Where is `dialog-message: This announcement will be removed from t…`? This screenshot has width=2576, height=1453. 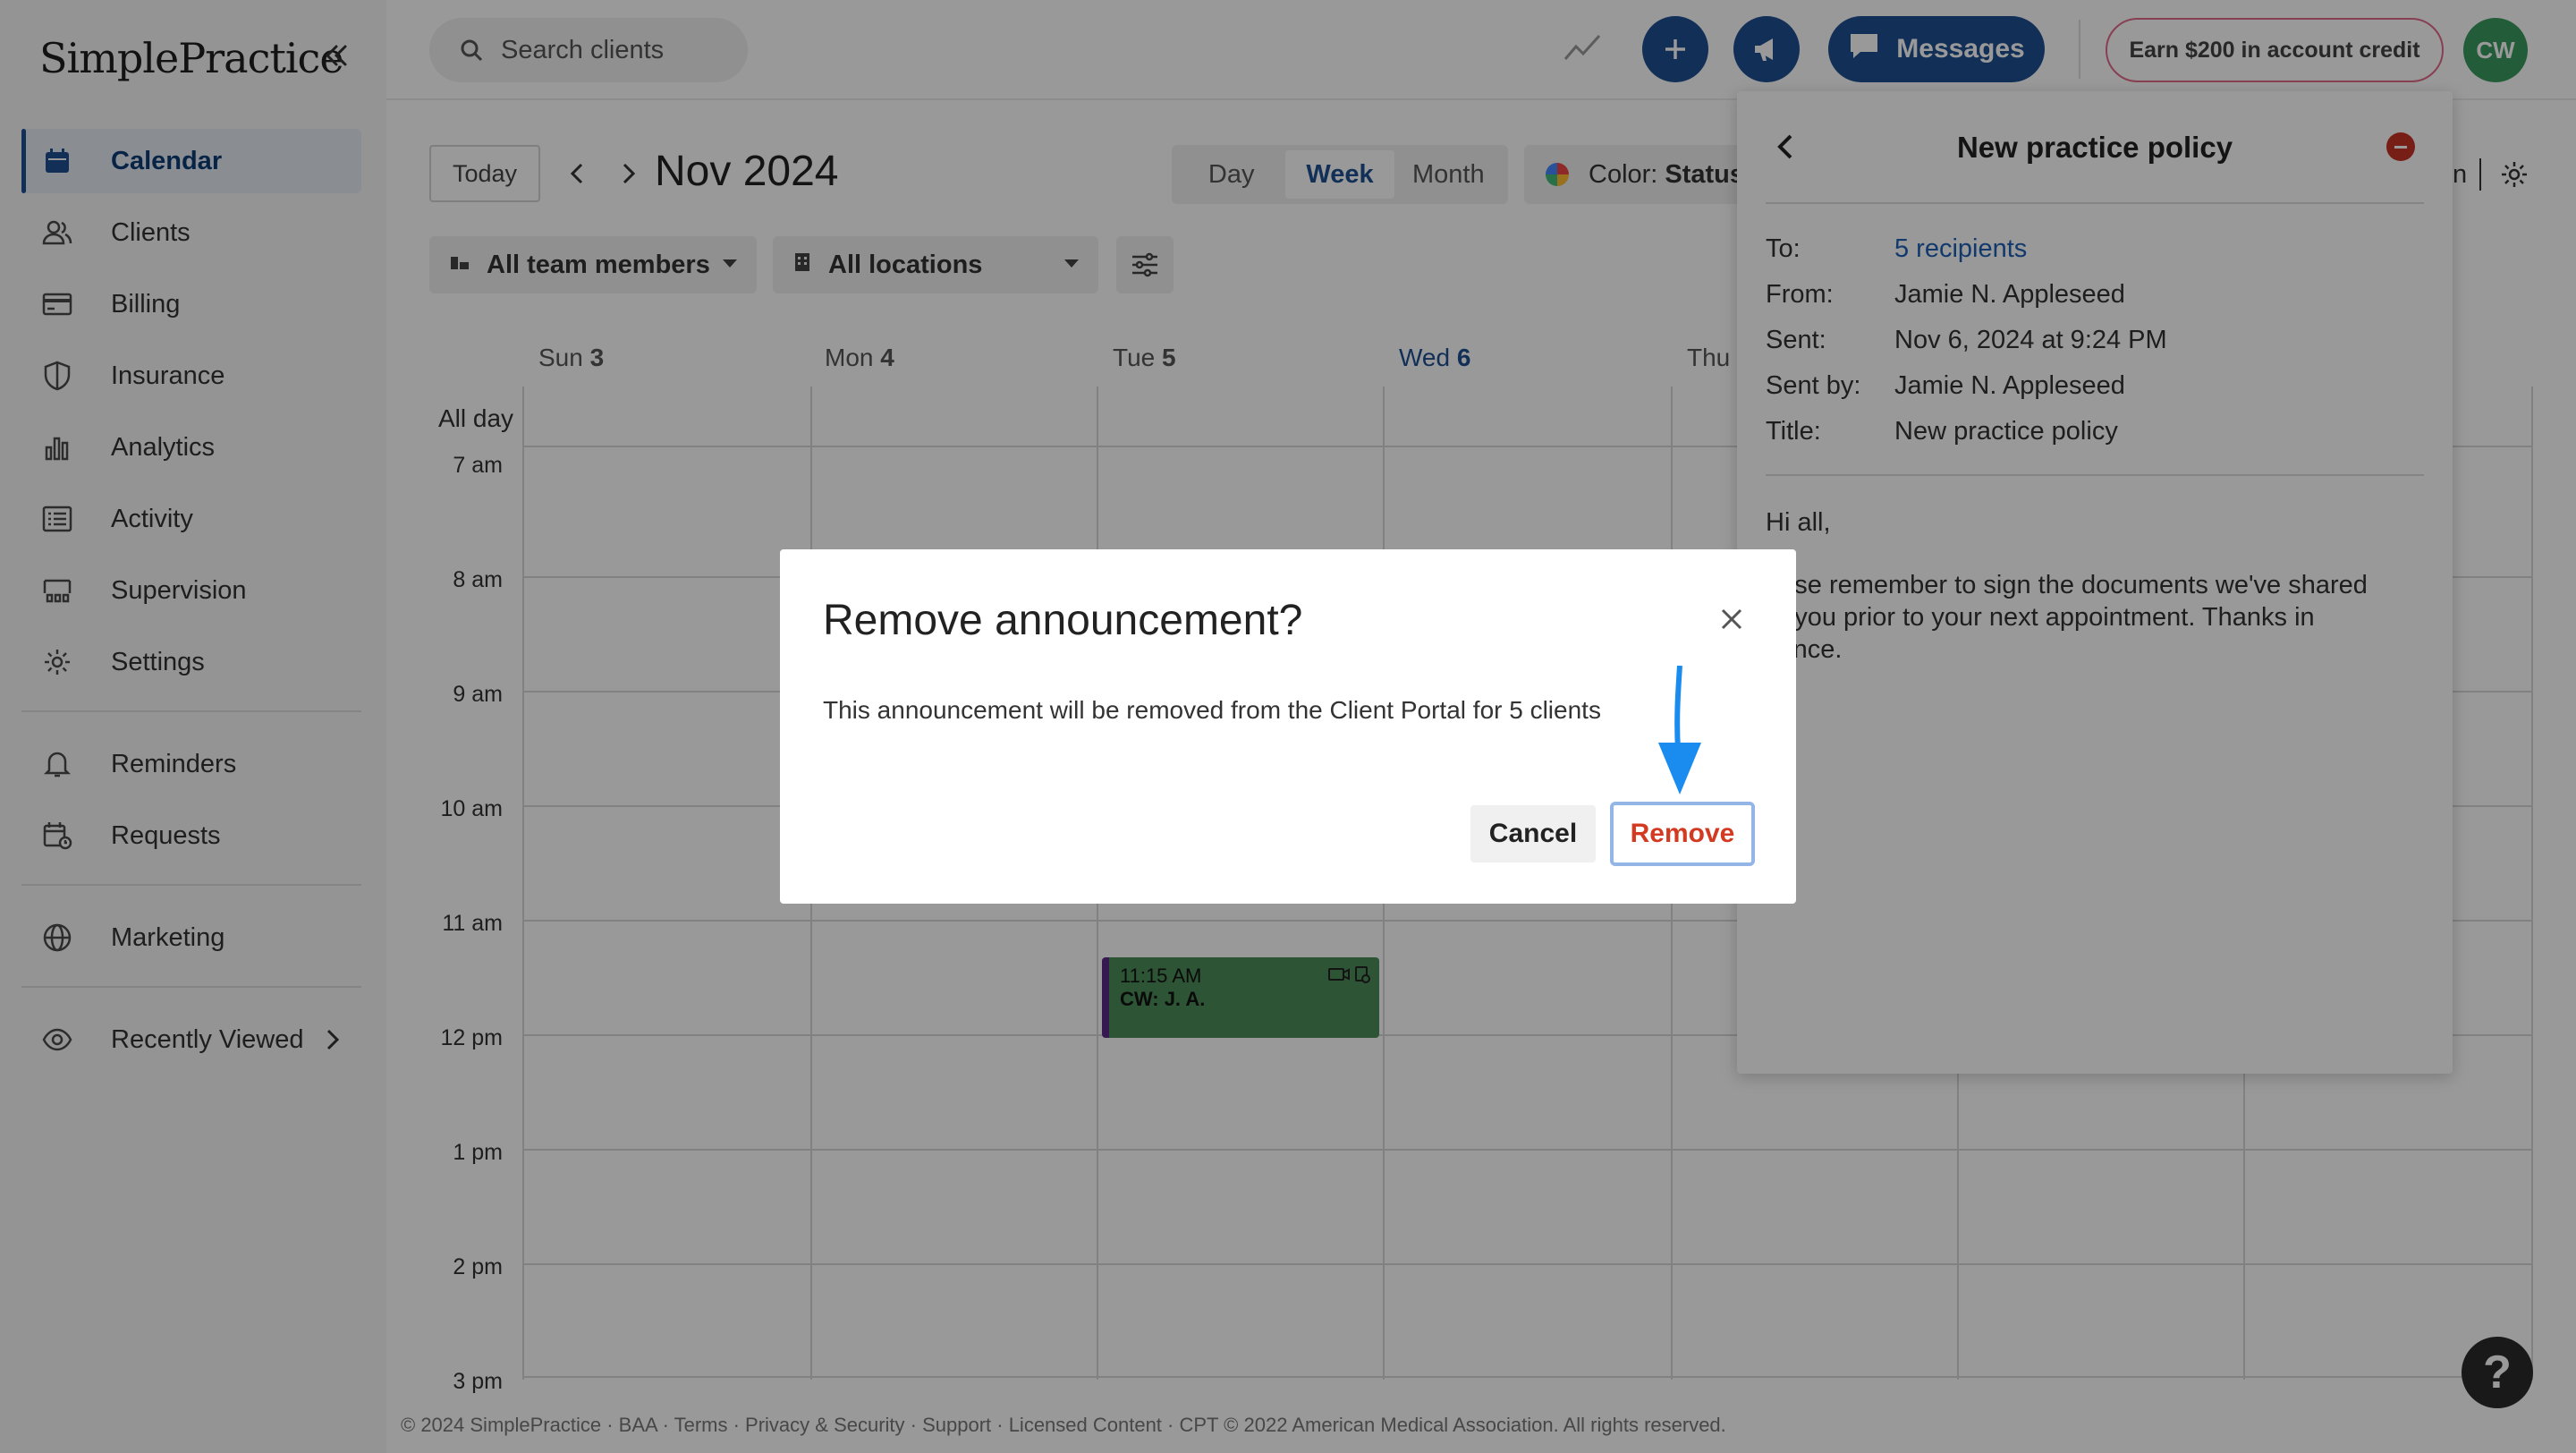
dialog-message: This announcement will be removed from t… is located at coordinates (1212, 710).